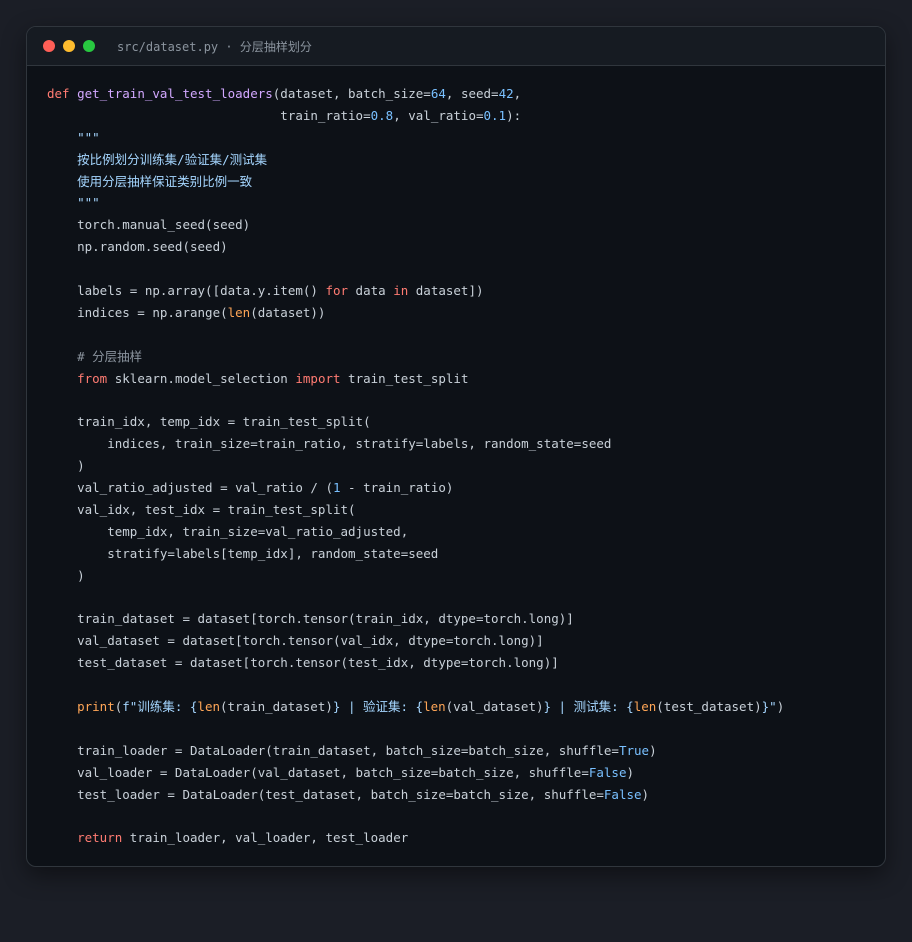 The width and height of the screenshot is (912, 942). Describe the element at coordinates (49, 46) in the screenshot. I see `close-dot` at that location.